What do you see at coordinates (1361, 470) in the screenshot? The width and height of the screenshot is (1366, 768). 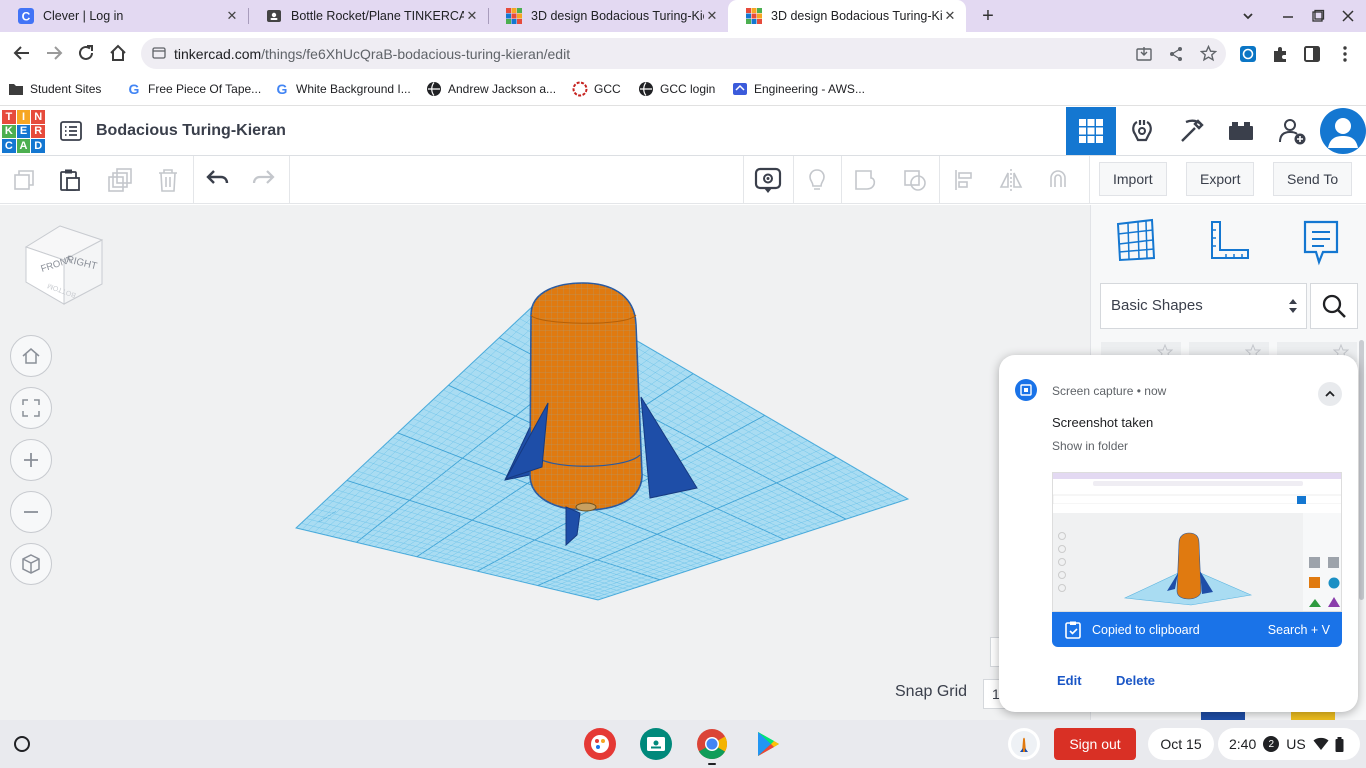 I see `panel-scrollbar` at bounding box center [1361, 470].